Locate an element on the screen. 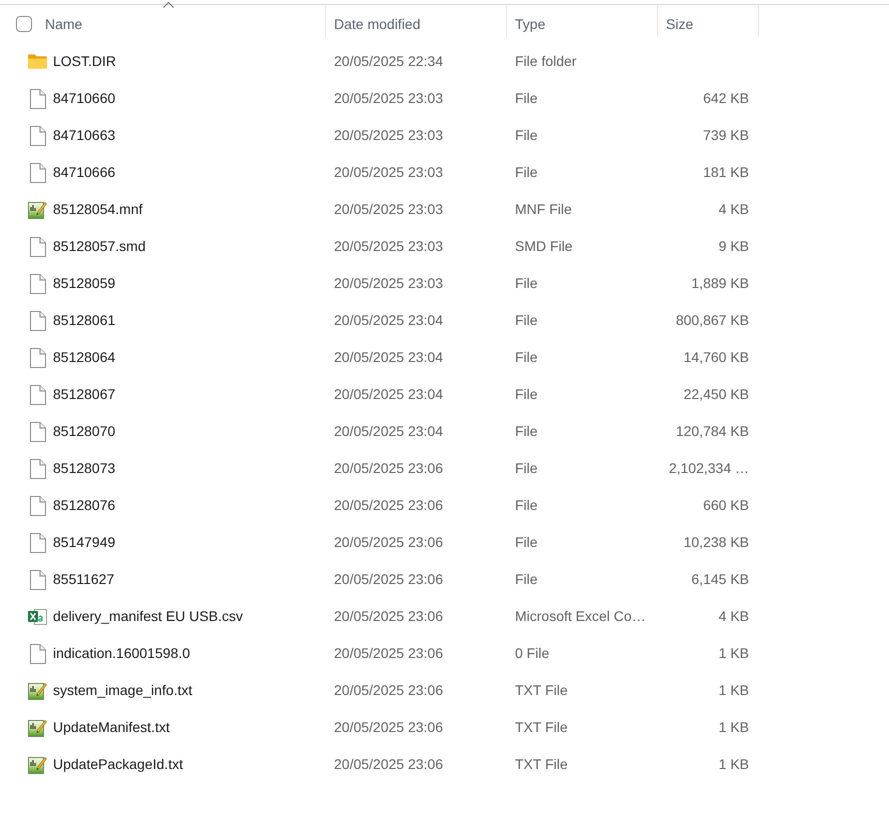 This screenshot has width=889, height=834. select-all-checkbox is located at coordinates (24, 24).